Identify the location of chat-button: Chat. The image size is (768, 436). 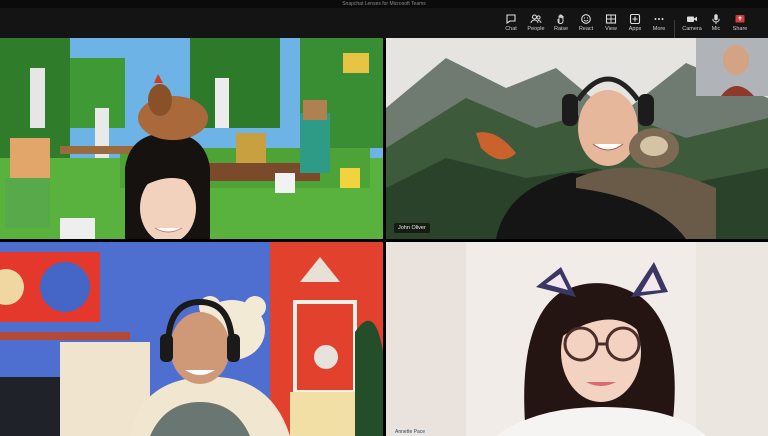
(511, 24).